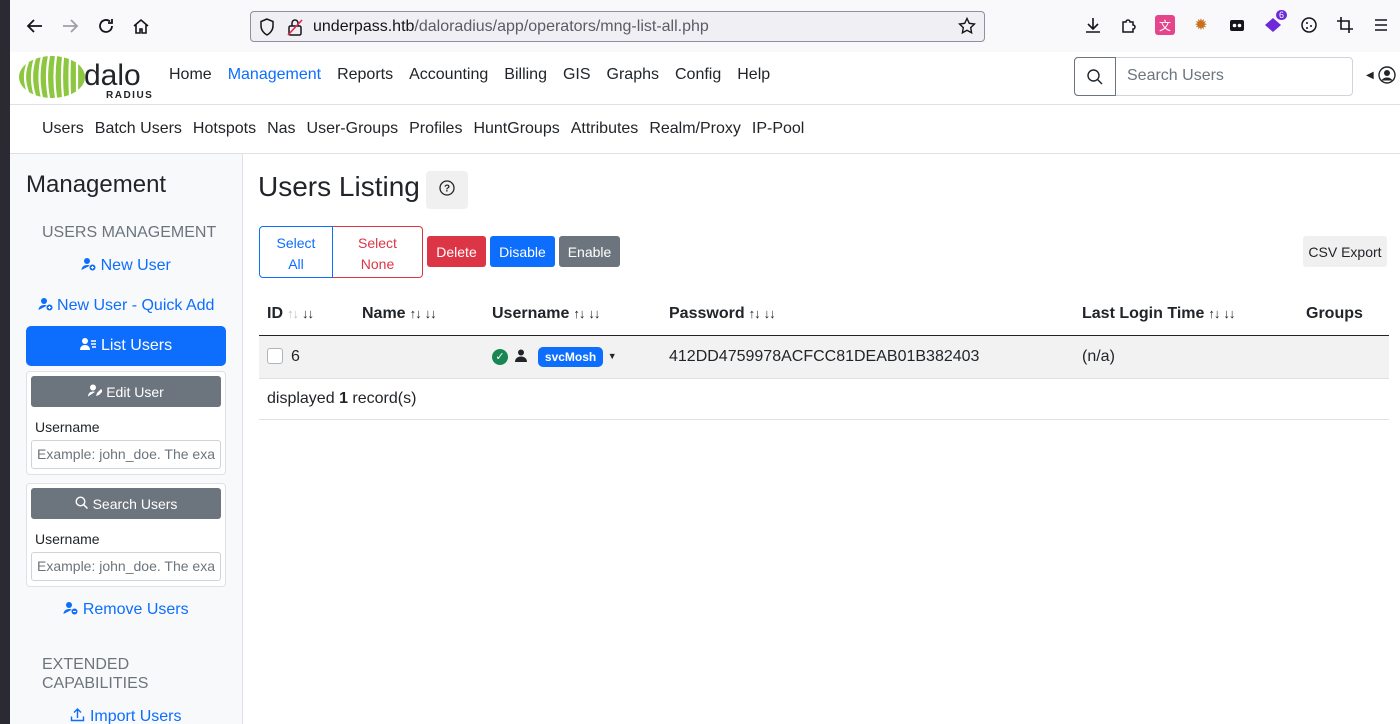 The width and height of the screenshot is (1400, 724). What do you see at coordinates (138, 129) in the screenshot?
I see `subnav-batch-users: Batch Users` at bounding box center [138, 129].